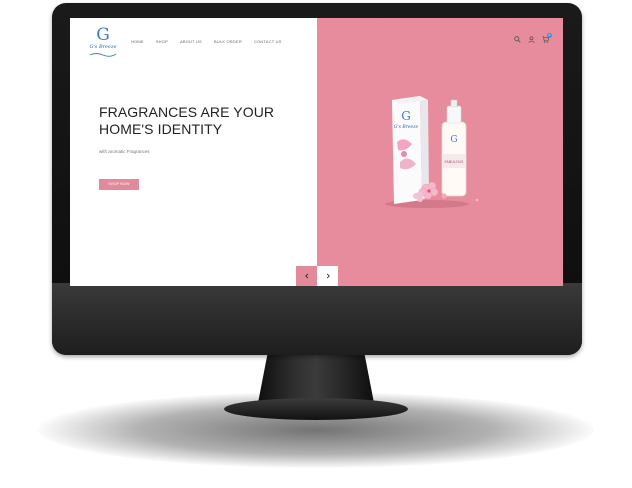 This screenshot has height=488, width=632. I want to click on monitor-stand-base, so click(316, 409).